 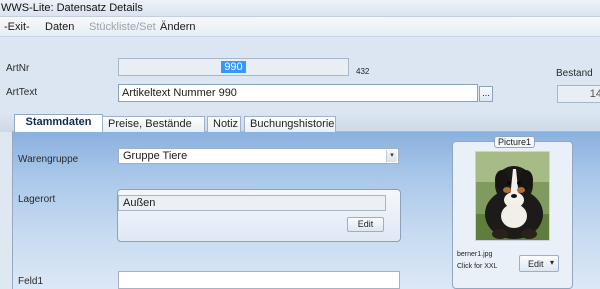 What do you see at coordinates (290, 124) in the screenshot?
I see `tab-buchungshistorie: Buchungshistorie` at bounding box center [290, 124].